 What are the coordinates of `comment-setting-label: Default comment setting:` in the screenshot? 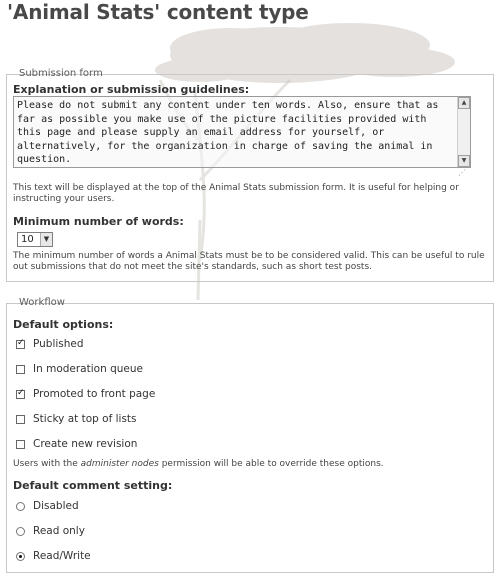 It's located at (93, 485).